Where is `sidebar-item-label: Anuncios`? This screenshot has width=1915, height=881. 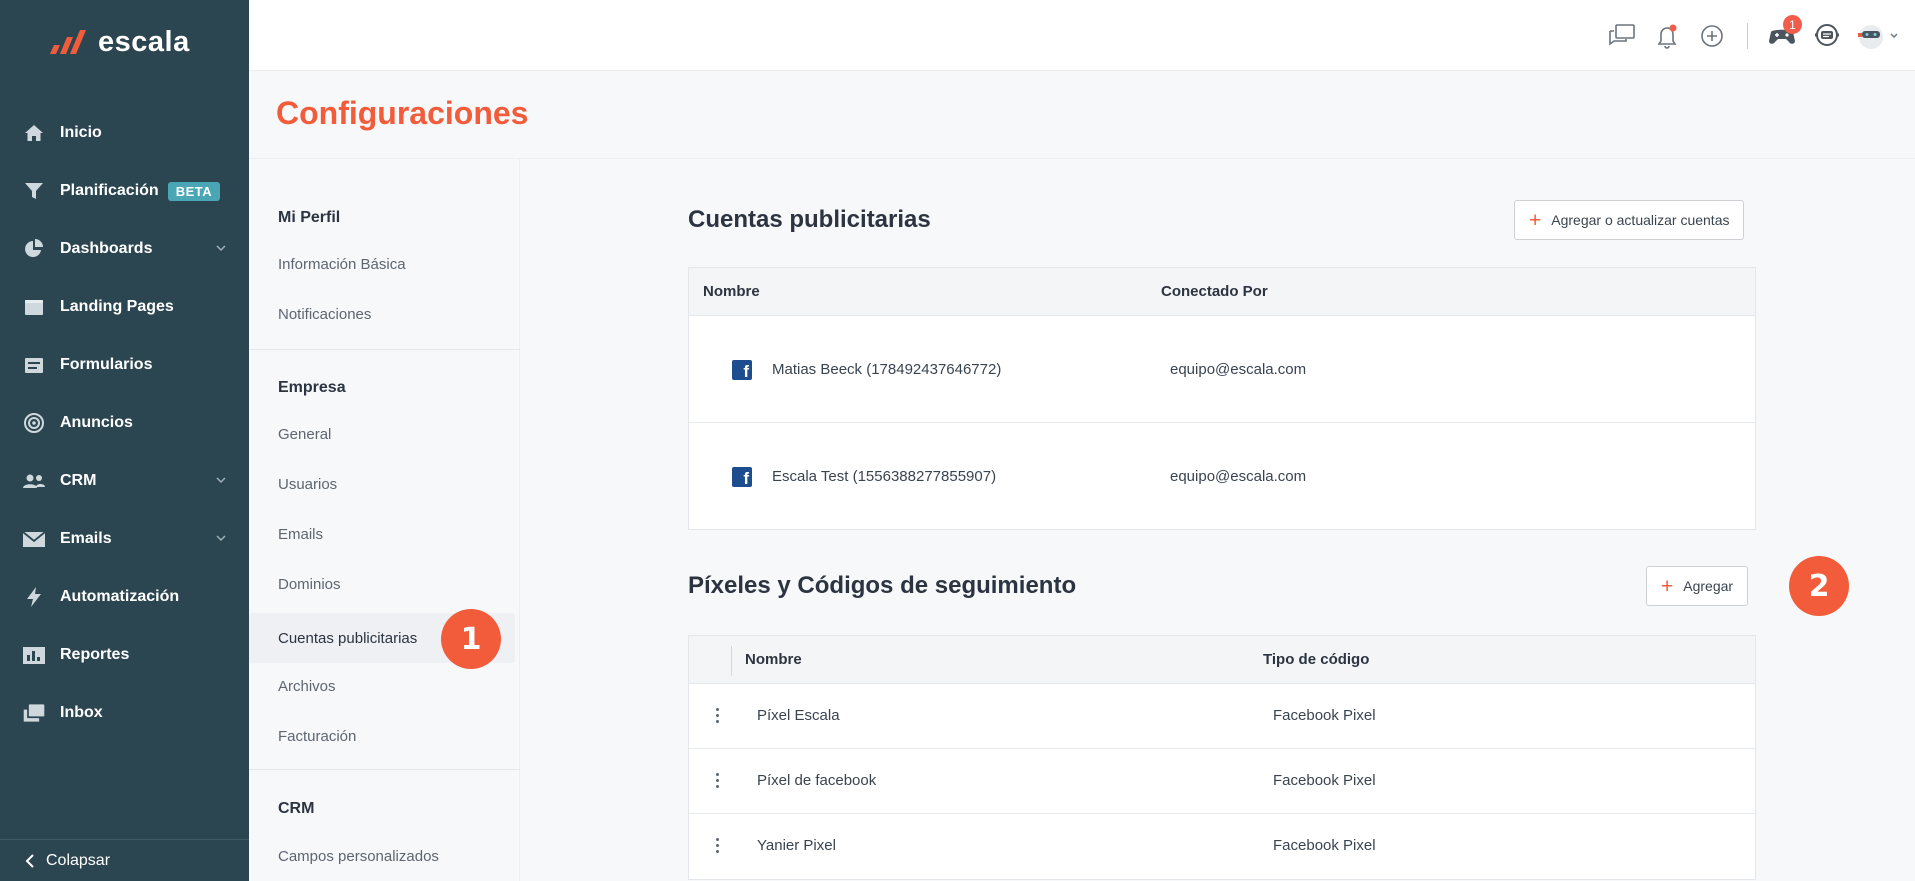
sidebar-item-label: Anuncios is located at coordinates (96, 422).